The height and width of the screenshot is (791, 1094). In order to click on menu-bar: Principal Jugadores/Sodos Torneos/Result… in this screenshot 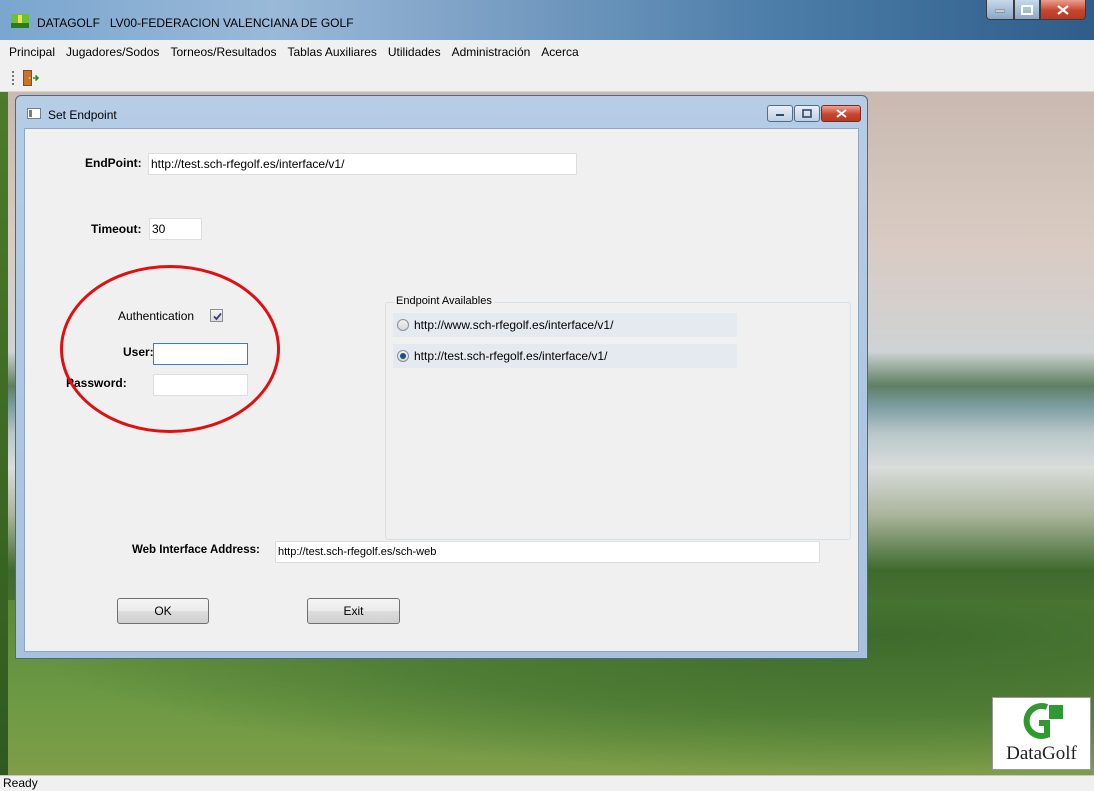, I will do `click(547, 52)`.